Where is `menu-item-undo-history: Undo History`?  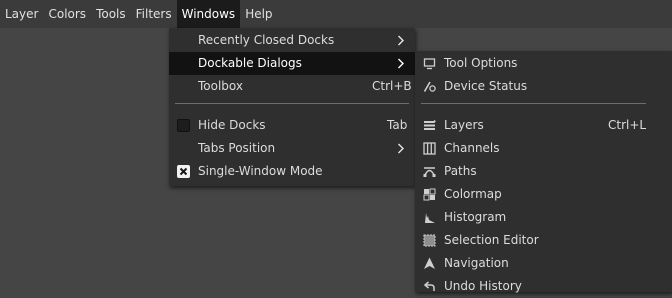
menu-item-undo-history: Undo History is located at coordinates (543, 286).